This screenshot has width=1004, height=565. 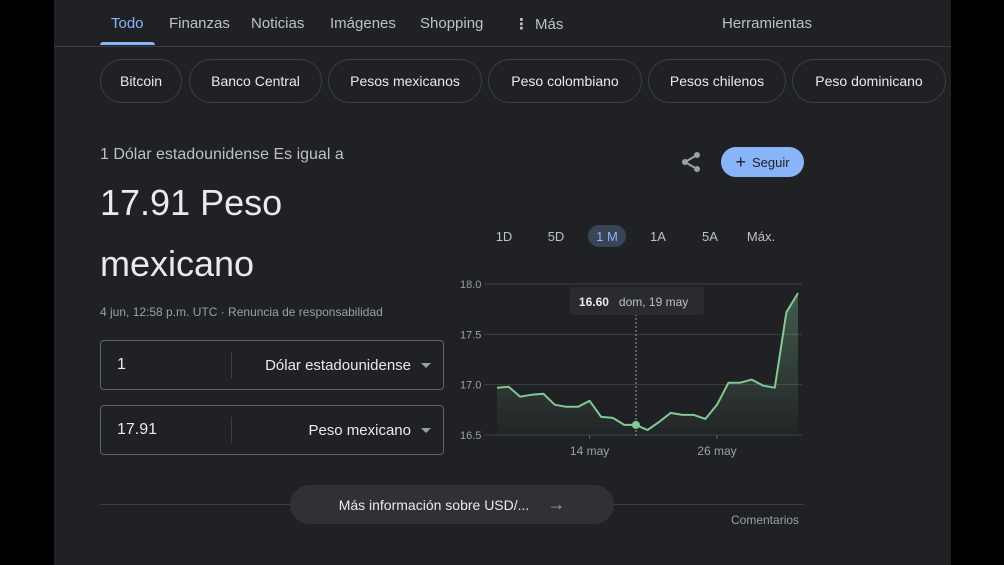 I want to click on follow-button: + Seguir, so click(x=762, y=162).